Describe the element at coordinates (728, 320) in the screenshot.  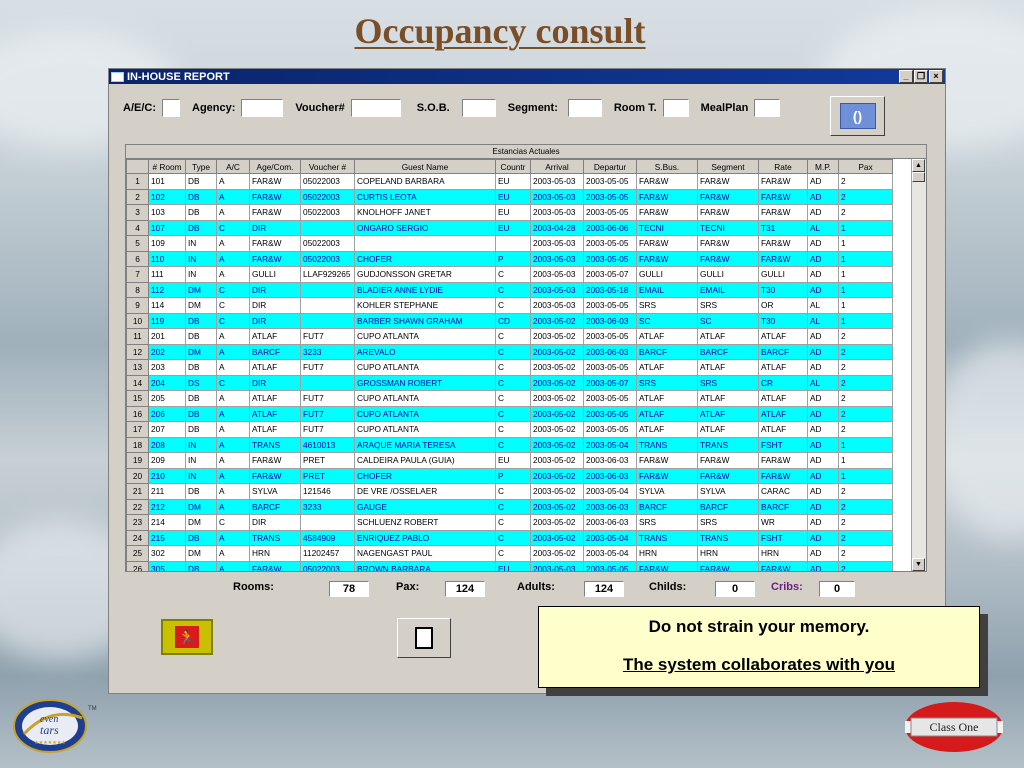
I see `table-cell: SC` at that location.